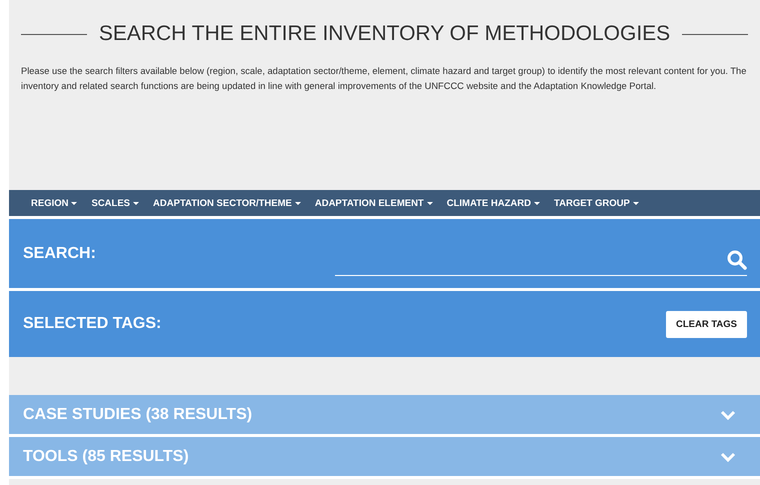 This screenshot has height=485, width=760. Describe the element at coordinates (596, 203) in the screenshot. I see `filter-dropdown: TARGET GROUP` at that location.